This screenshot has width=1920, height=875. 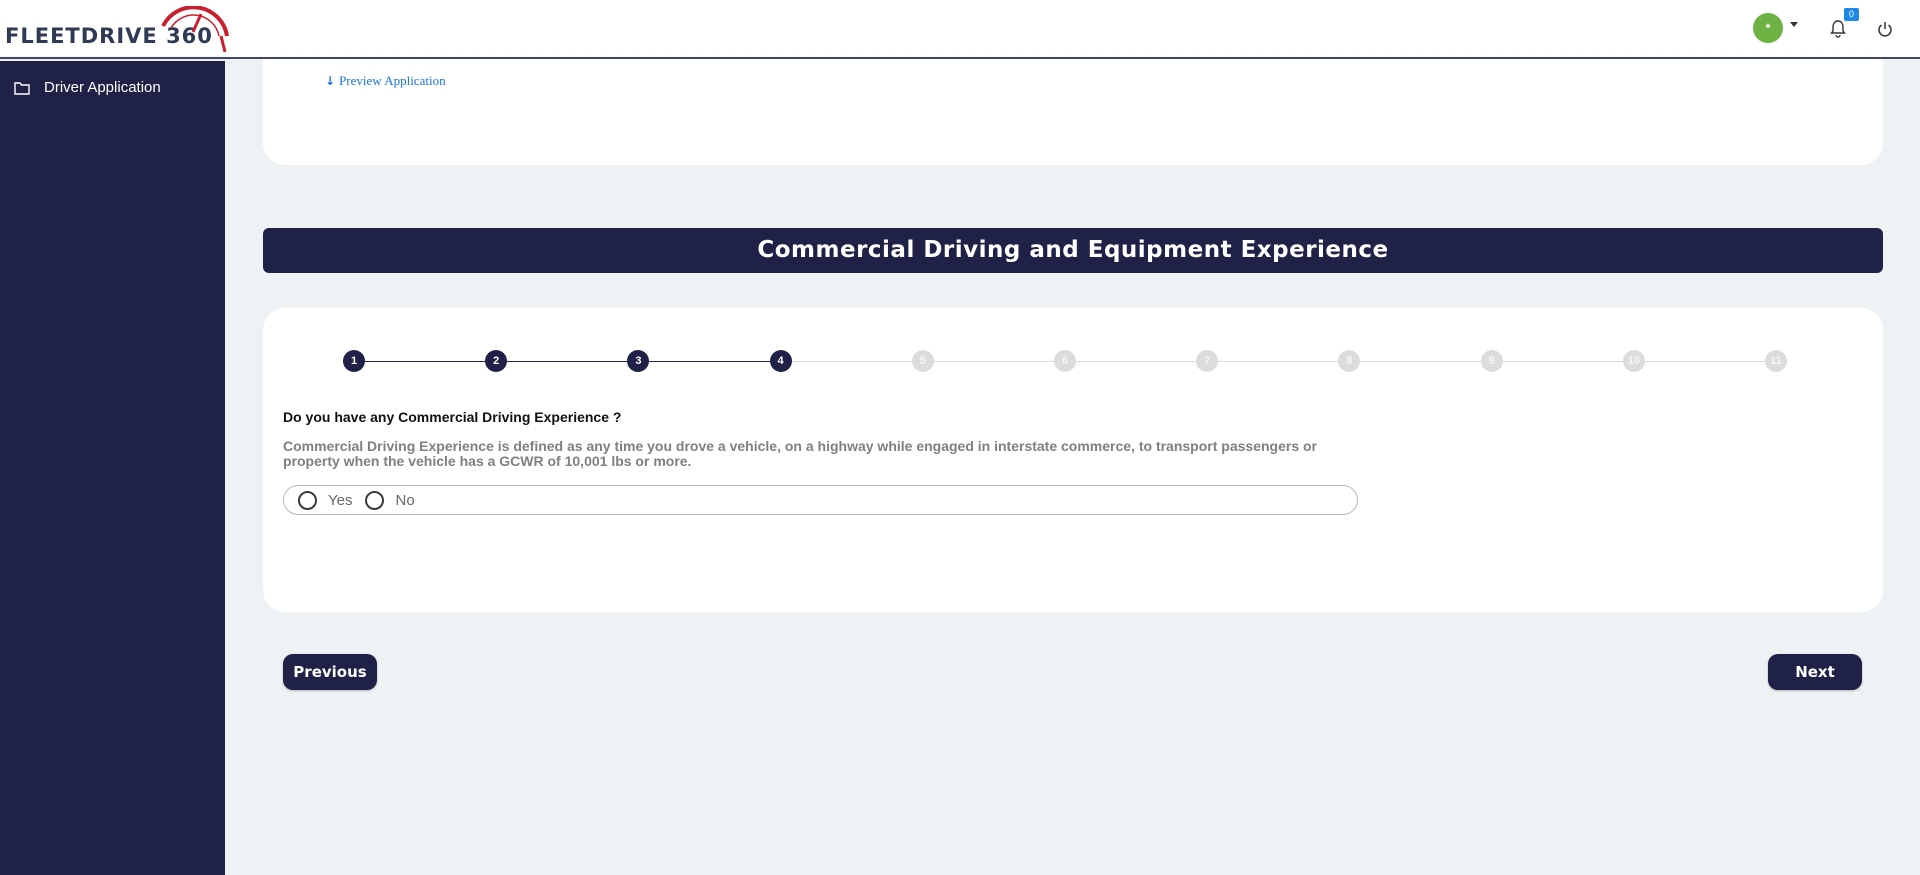 What do you see at coordinates (1885, 29) in the screenshot?
I see `power-icon` at bounding box center [1885, 29].